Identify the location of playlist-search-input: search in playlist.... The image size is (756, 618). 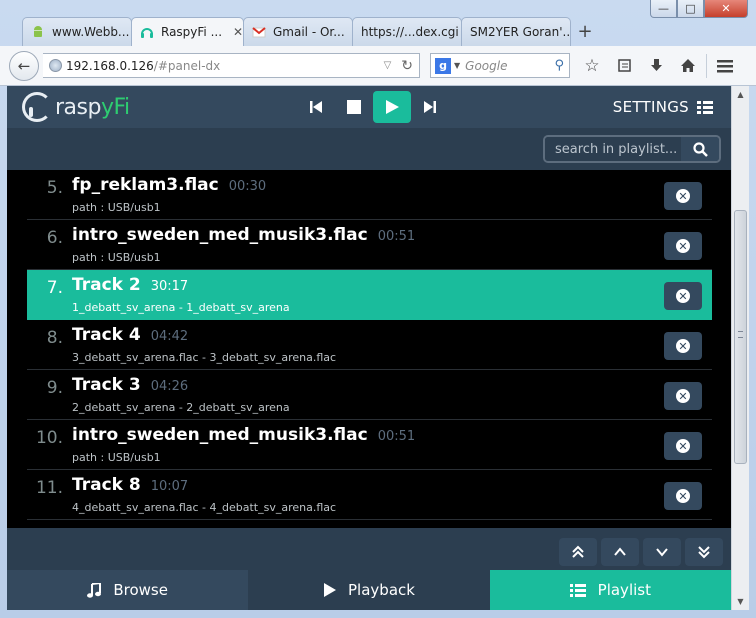
(613, 149).